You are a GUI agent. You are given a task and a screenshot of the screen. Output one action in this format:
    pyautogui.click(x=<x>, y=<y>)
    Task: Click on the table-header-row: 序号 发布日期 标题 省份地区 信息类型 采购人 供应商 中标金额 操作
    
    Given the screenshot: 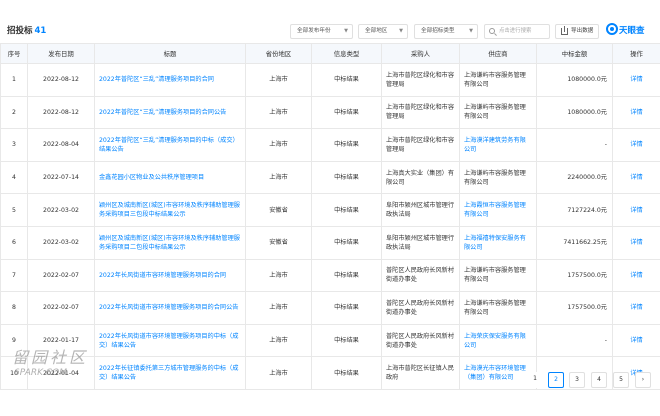 What is the action you would take?
    pyautogui.click(x=330, y=53)
    